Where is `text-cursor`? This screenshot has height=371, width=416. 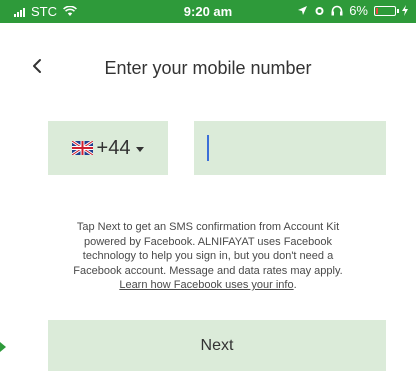 text-cursor is located at coordinates (208, 148).